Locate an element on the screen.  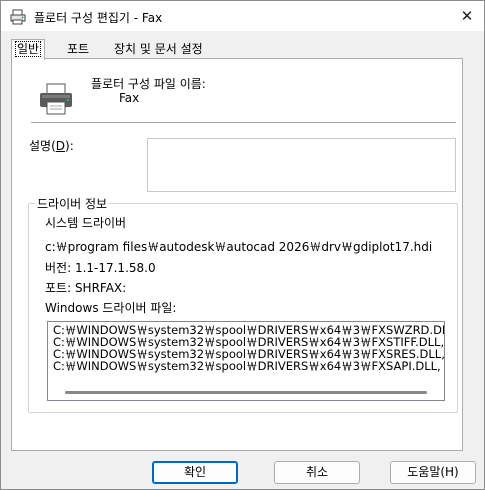
windows-driver-files-label: Windows 드라이버 파일: is located at coordinates (111, 308).